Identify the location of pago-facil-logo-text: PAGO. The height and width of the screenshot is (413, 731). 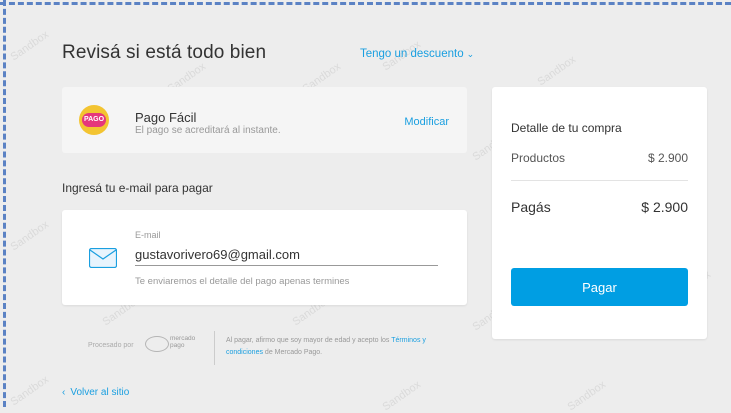
(94, 120).